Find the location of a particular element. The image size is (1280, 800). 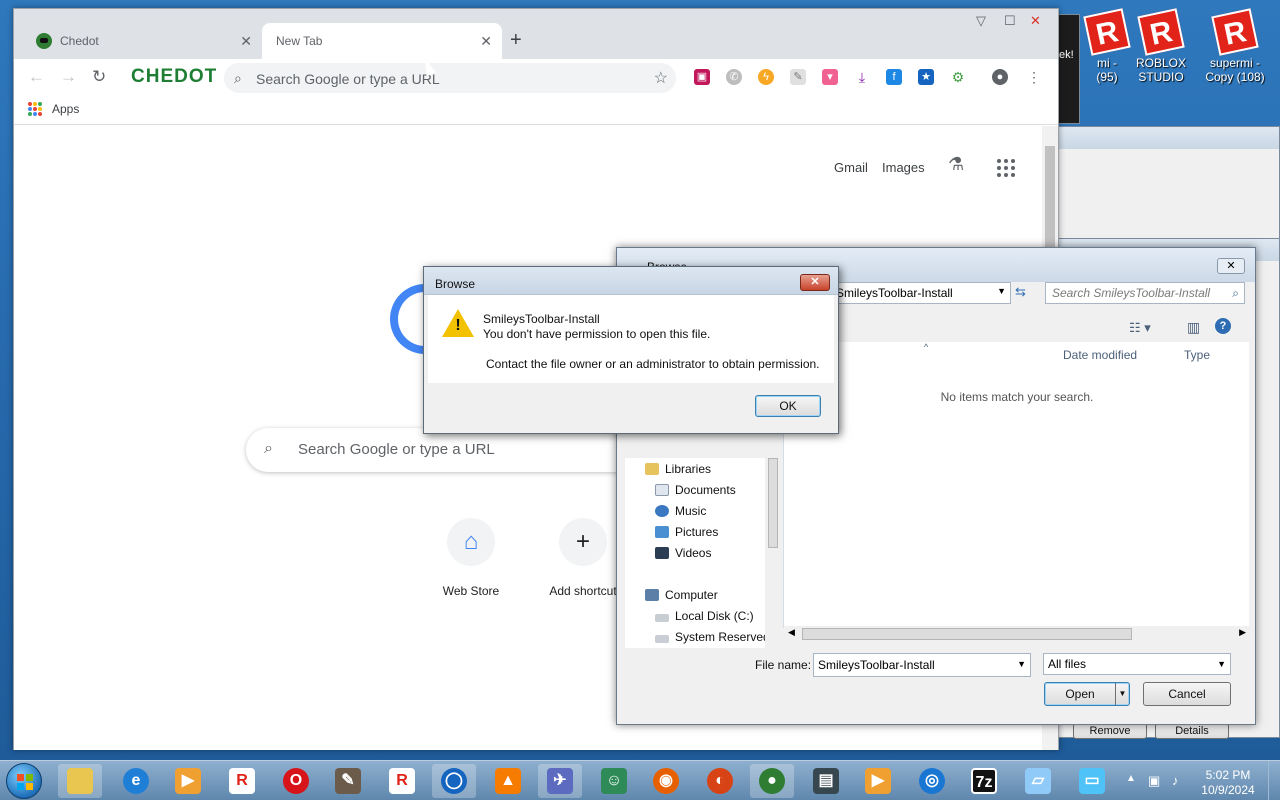

shortcut-web-store: ⌂ Web Store is located at coordinates (471, 558).